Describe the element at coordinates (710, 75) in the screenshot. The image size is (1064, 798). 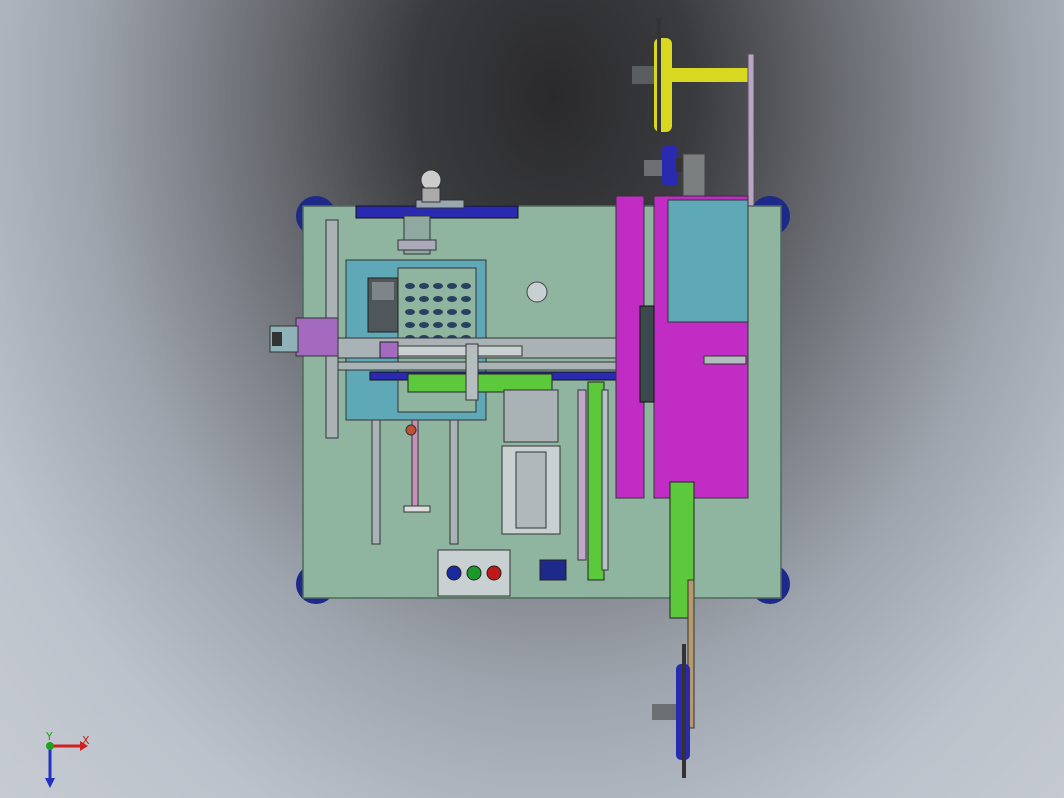
I see `top-reel-shaft` at that location.